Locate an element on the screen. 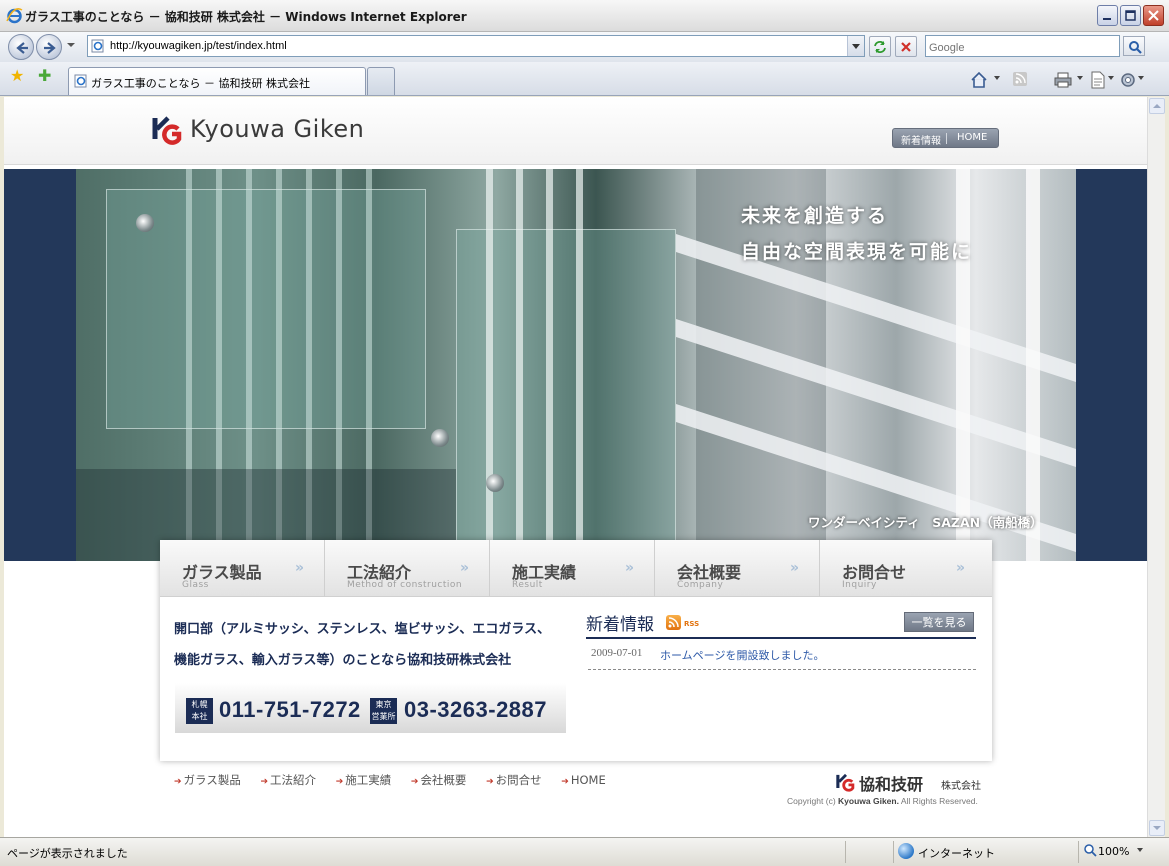  page-menu-button is located at coordinates (1098, 80).